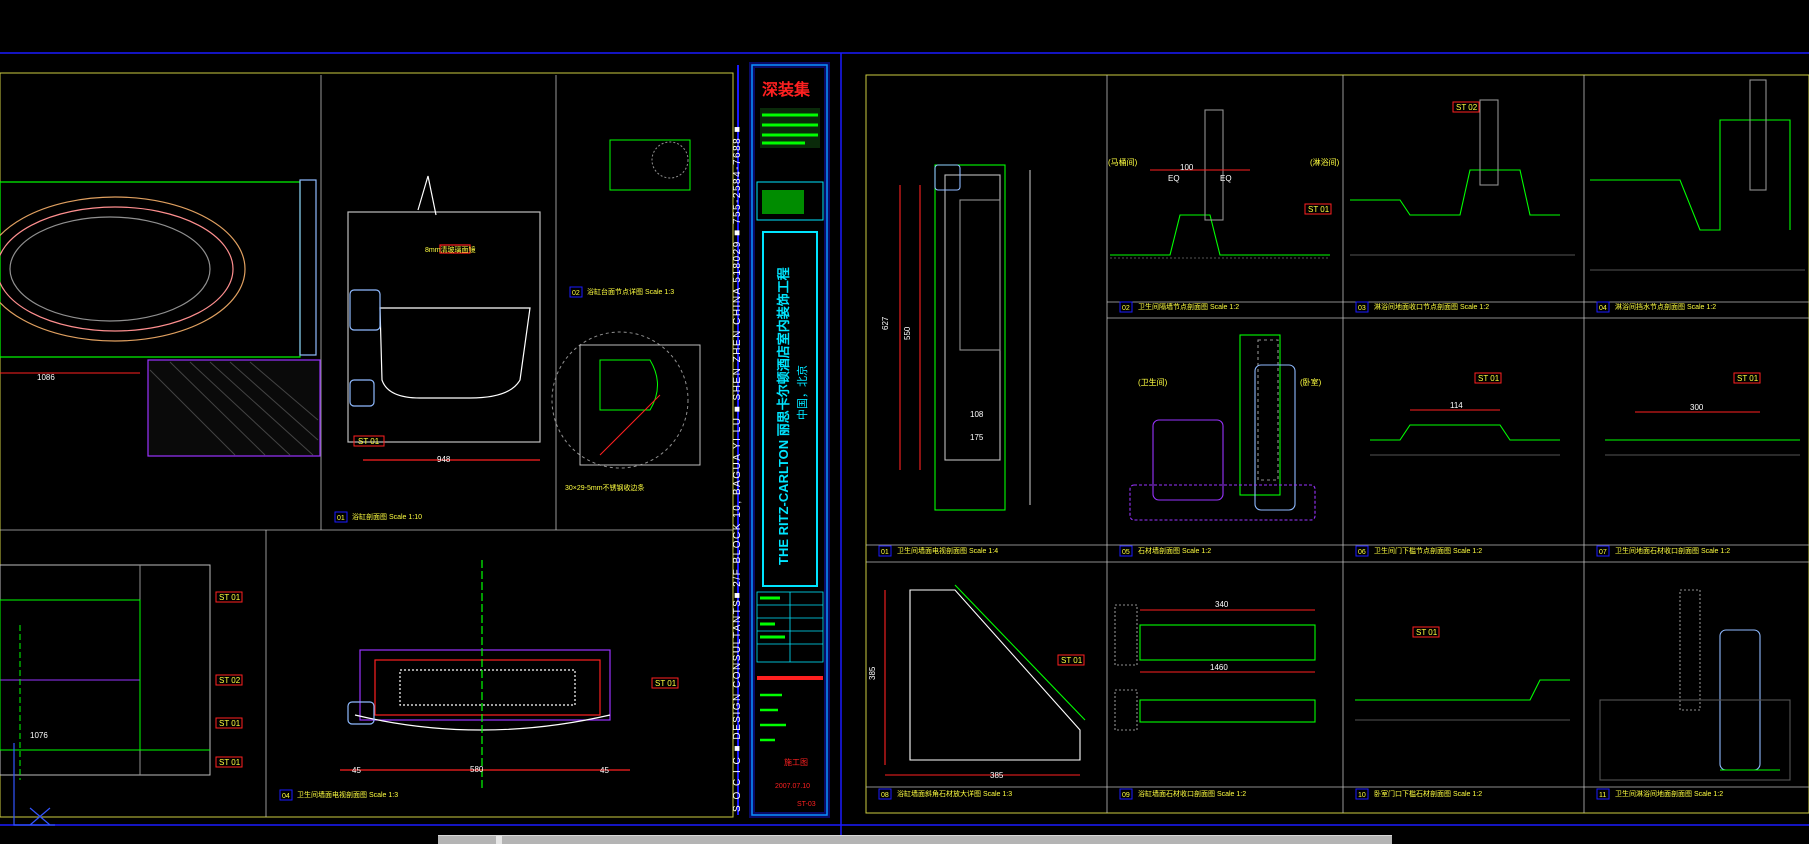 The width and height of the screenshot is (1809, 844). I want to click on dim-580: 580, so click(477, 769).